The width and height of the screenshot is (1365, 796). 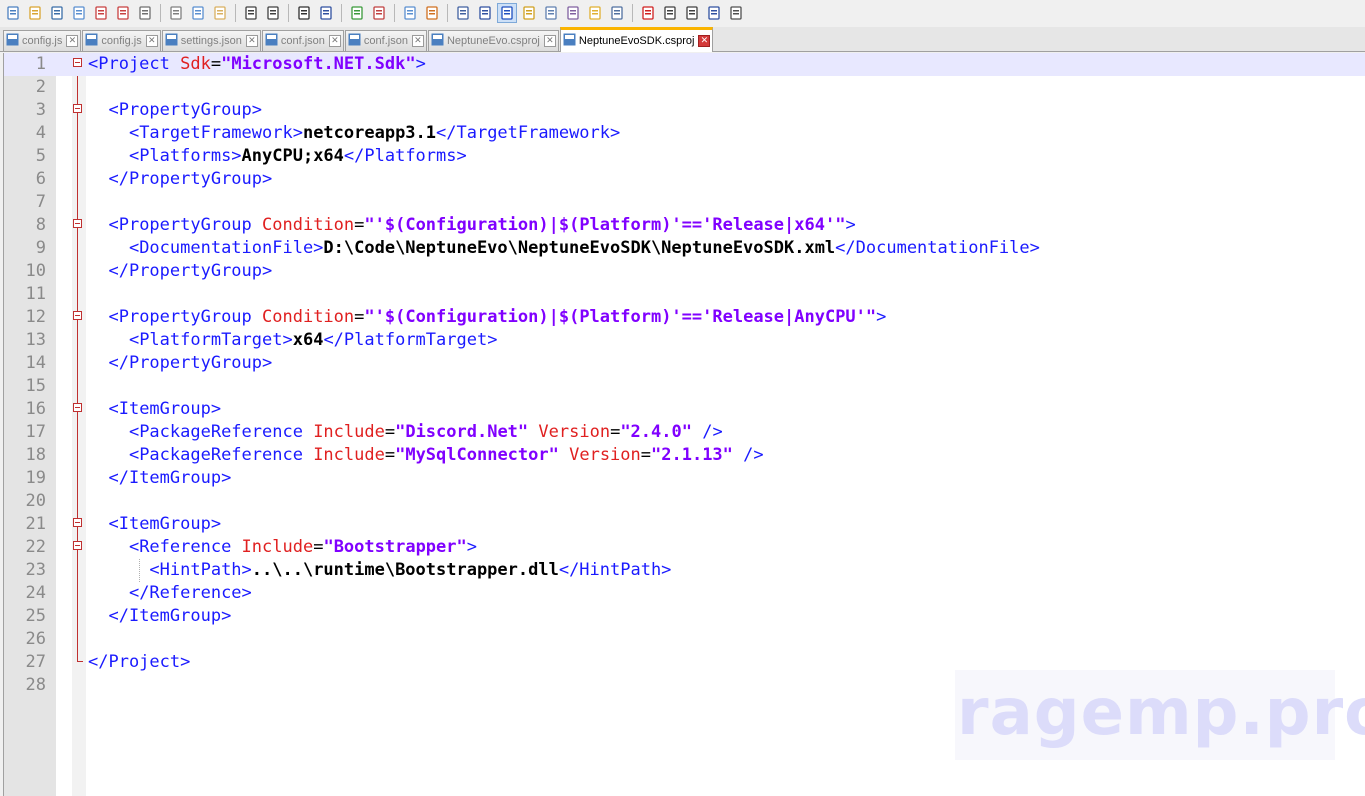 What do you see at coordinates (684, 386) in the screenshot?
I see `code-line: 15` at bounding box center [684, 386].